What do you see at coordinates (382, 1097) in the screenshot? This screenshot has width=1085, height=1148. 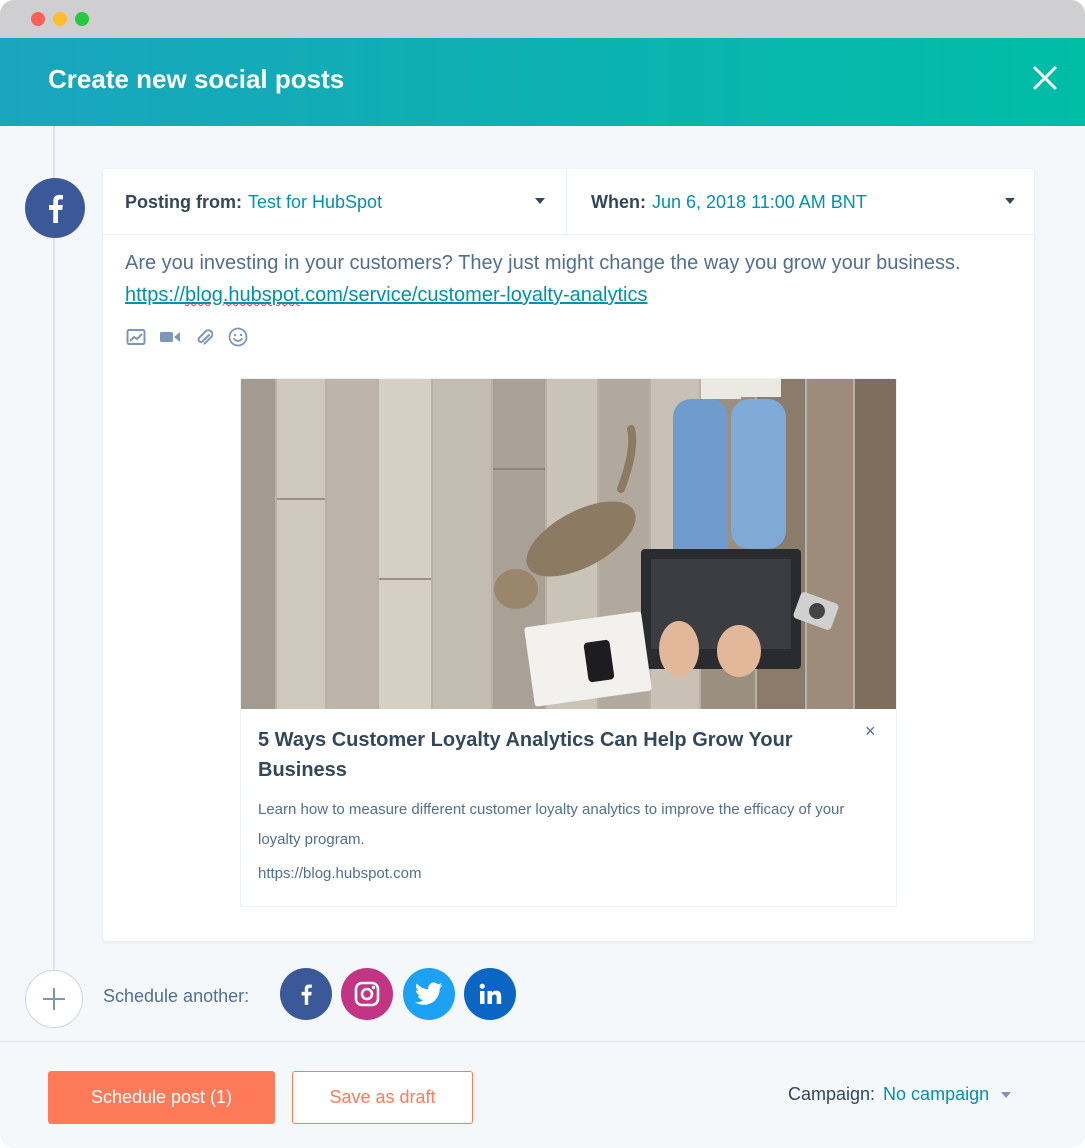 I see `save-draft-button: Save as draft` at bounding box center [382, 1097].